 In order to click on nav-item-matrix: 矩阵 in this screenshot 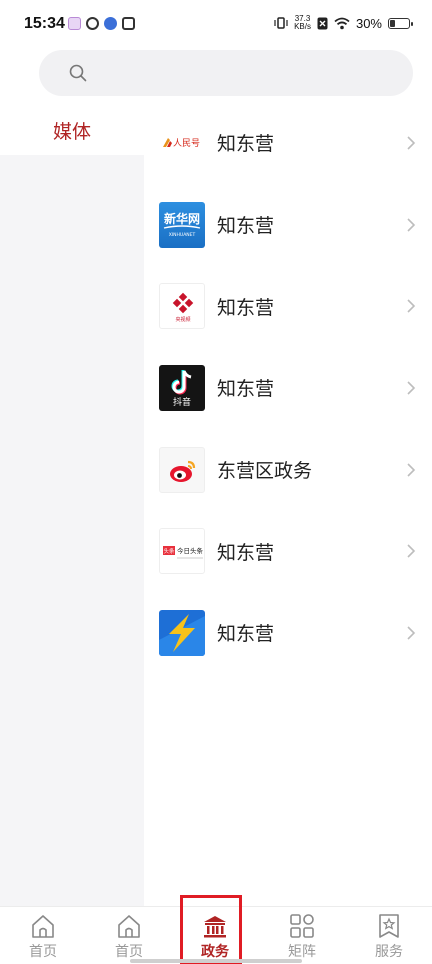, I will do `click(302, 935)`.